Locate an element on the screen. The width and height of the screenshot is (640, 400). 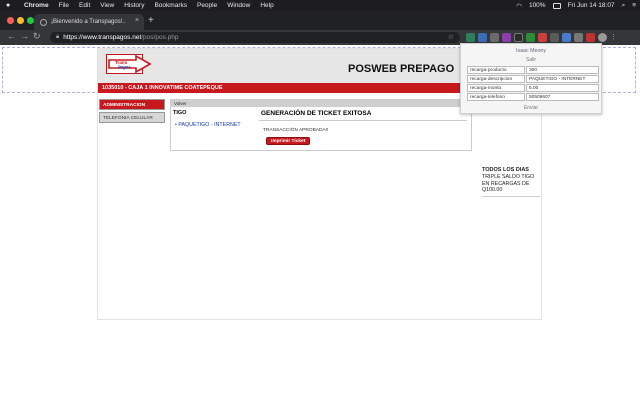
tab-close-icon: × is located at coordinates (137, 20).